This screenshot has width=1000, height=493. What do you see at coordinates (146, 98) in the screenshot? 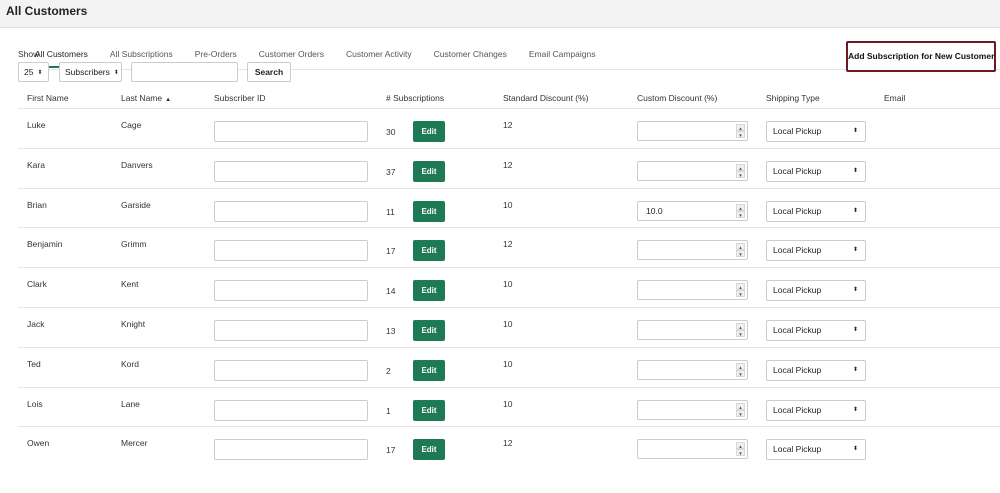
I see `col-last-name: Last Name ▲` at bounding box center [146, 98].